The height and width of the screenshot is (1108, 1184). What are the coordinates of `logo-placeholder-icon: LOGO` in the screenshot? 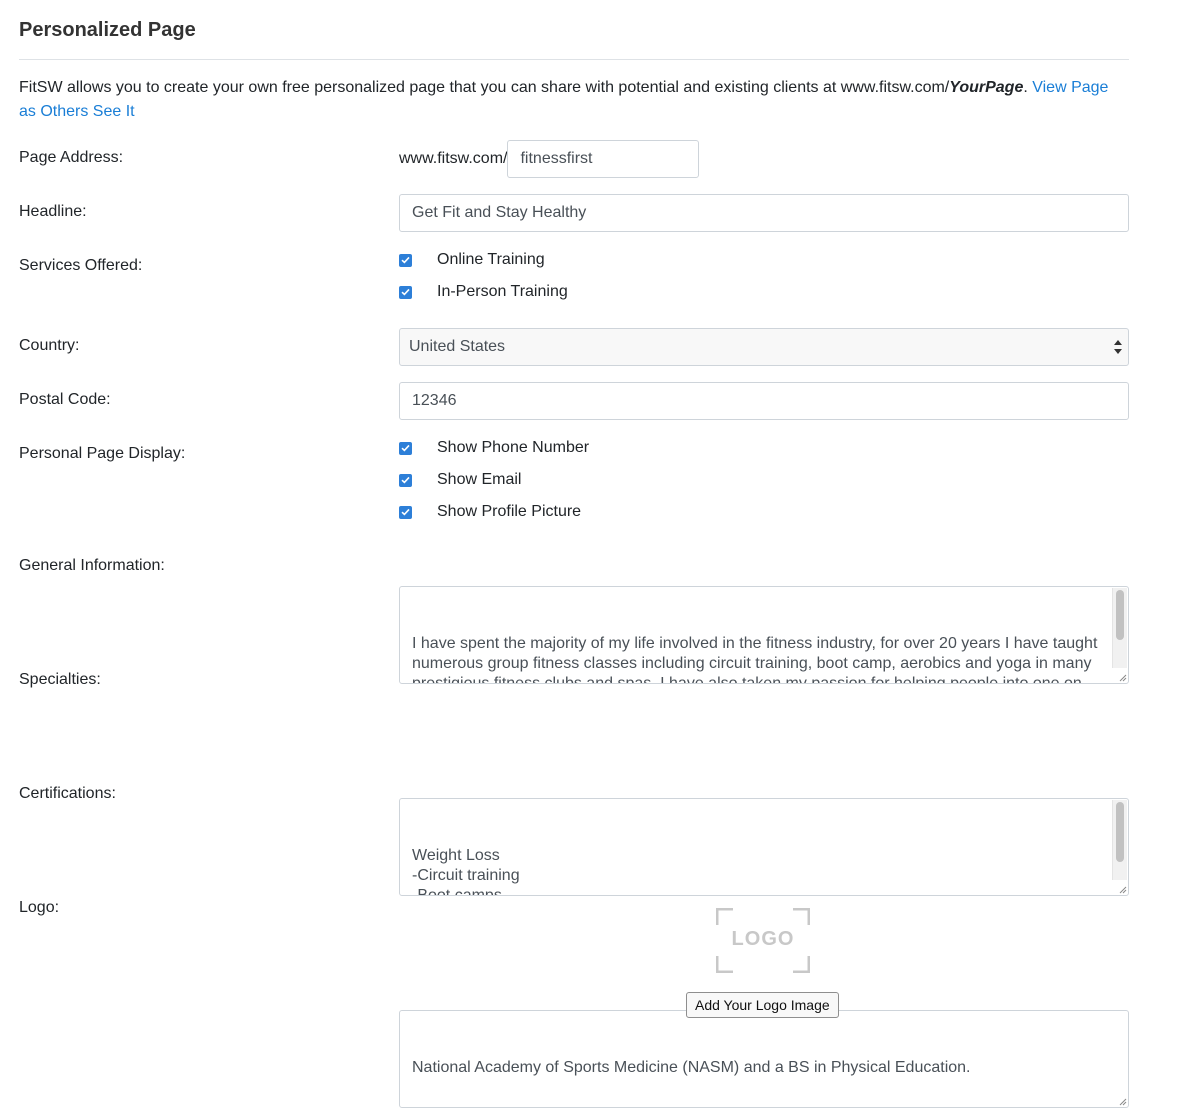 It's located at (763, 940).